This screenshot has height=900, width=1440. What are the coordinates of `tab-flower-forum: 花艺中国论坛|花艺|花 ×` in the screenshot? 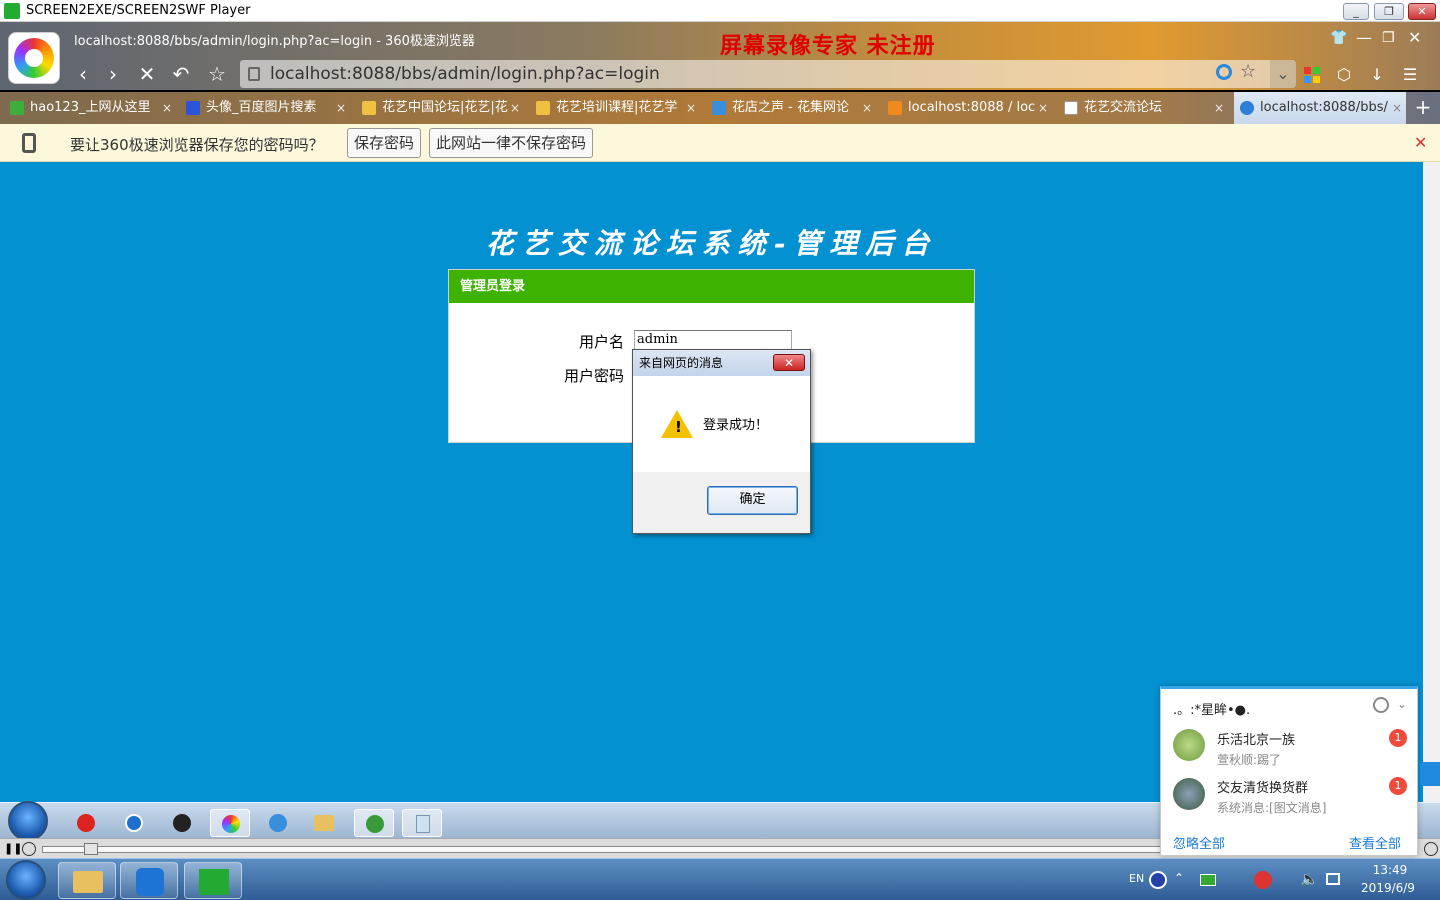 It's located at (440, 108).